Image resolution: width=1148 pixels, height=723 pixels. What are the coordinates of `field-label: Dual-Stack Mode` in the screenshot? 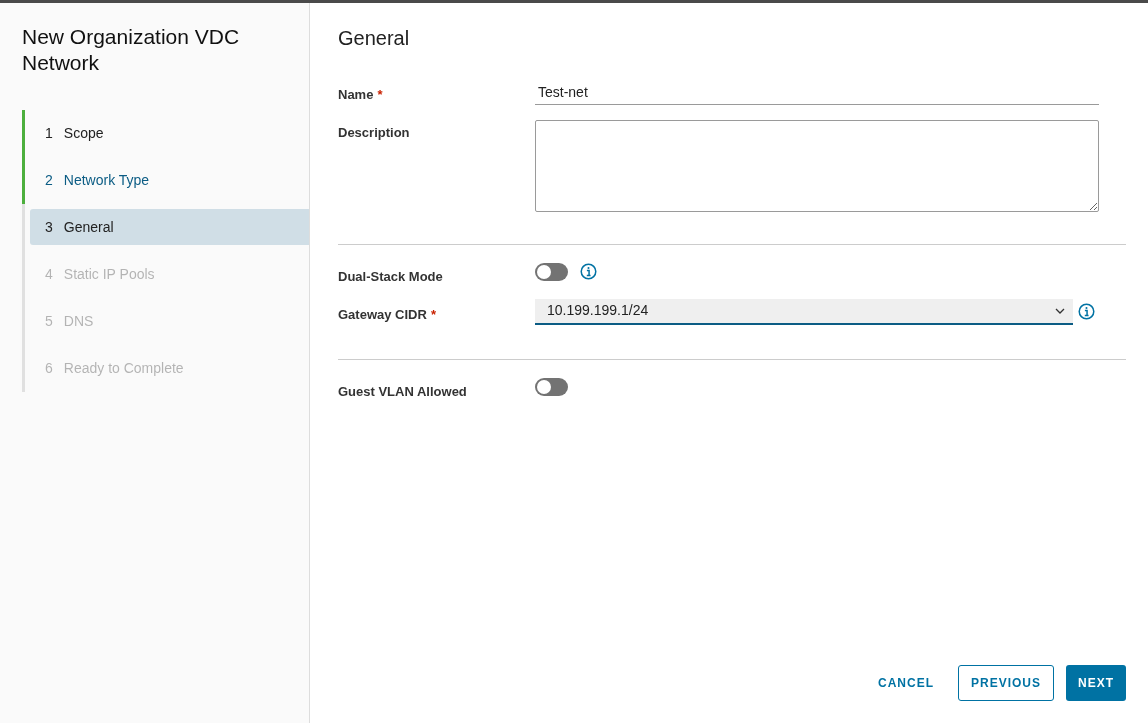 It's located at (390, 277).